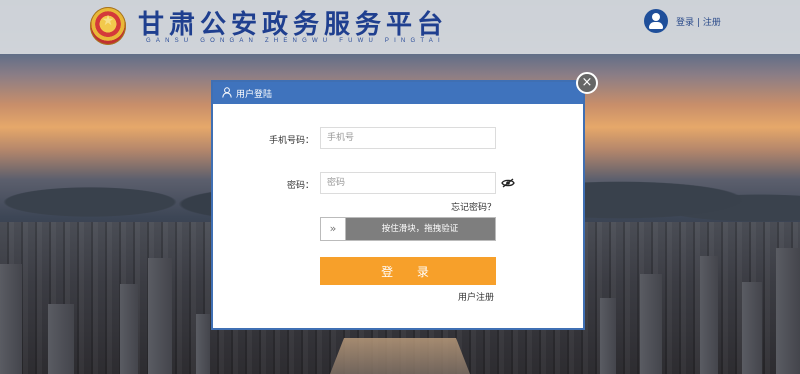  I want to click on emblem-star-icon: ★, so click(108, 21).